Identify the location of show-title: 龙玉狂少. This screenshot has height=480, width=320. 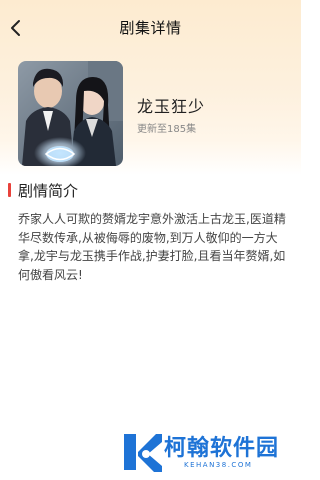
(171, 106).